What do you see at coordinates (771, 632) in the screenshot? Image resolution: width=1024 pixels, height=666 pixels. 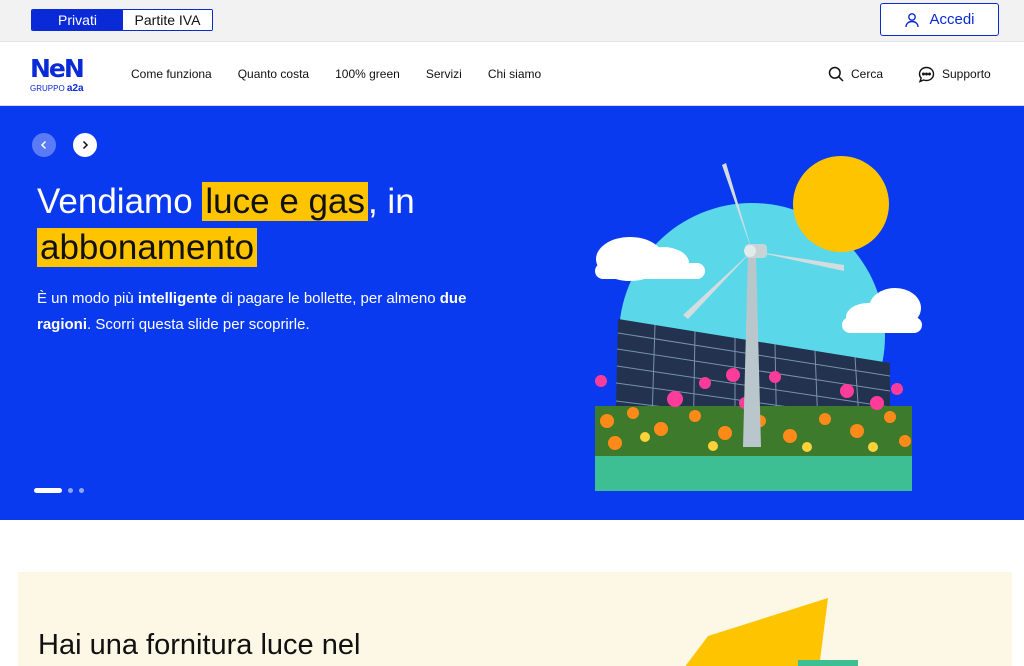 I see `teaser-illustration` at bounding box center [771, 632].